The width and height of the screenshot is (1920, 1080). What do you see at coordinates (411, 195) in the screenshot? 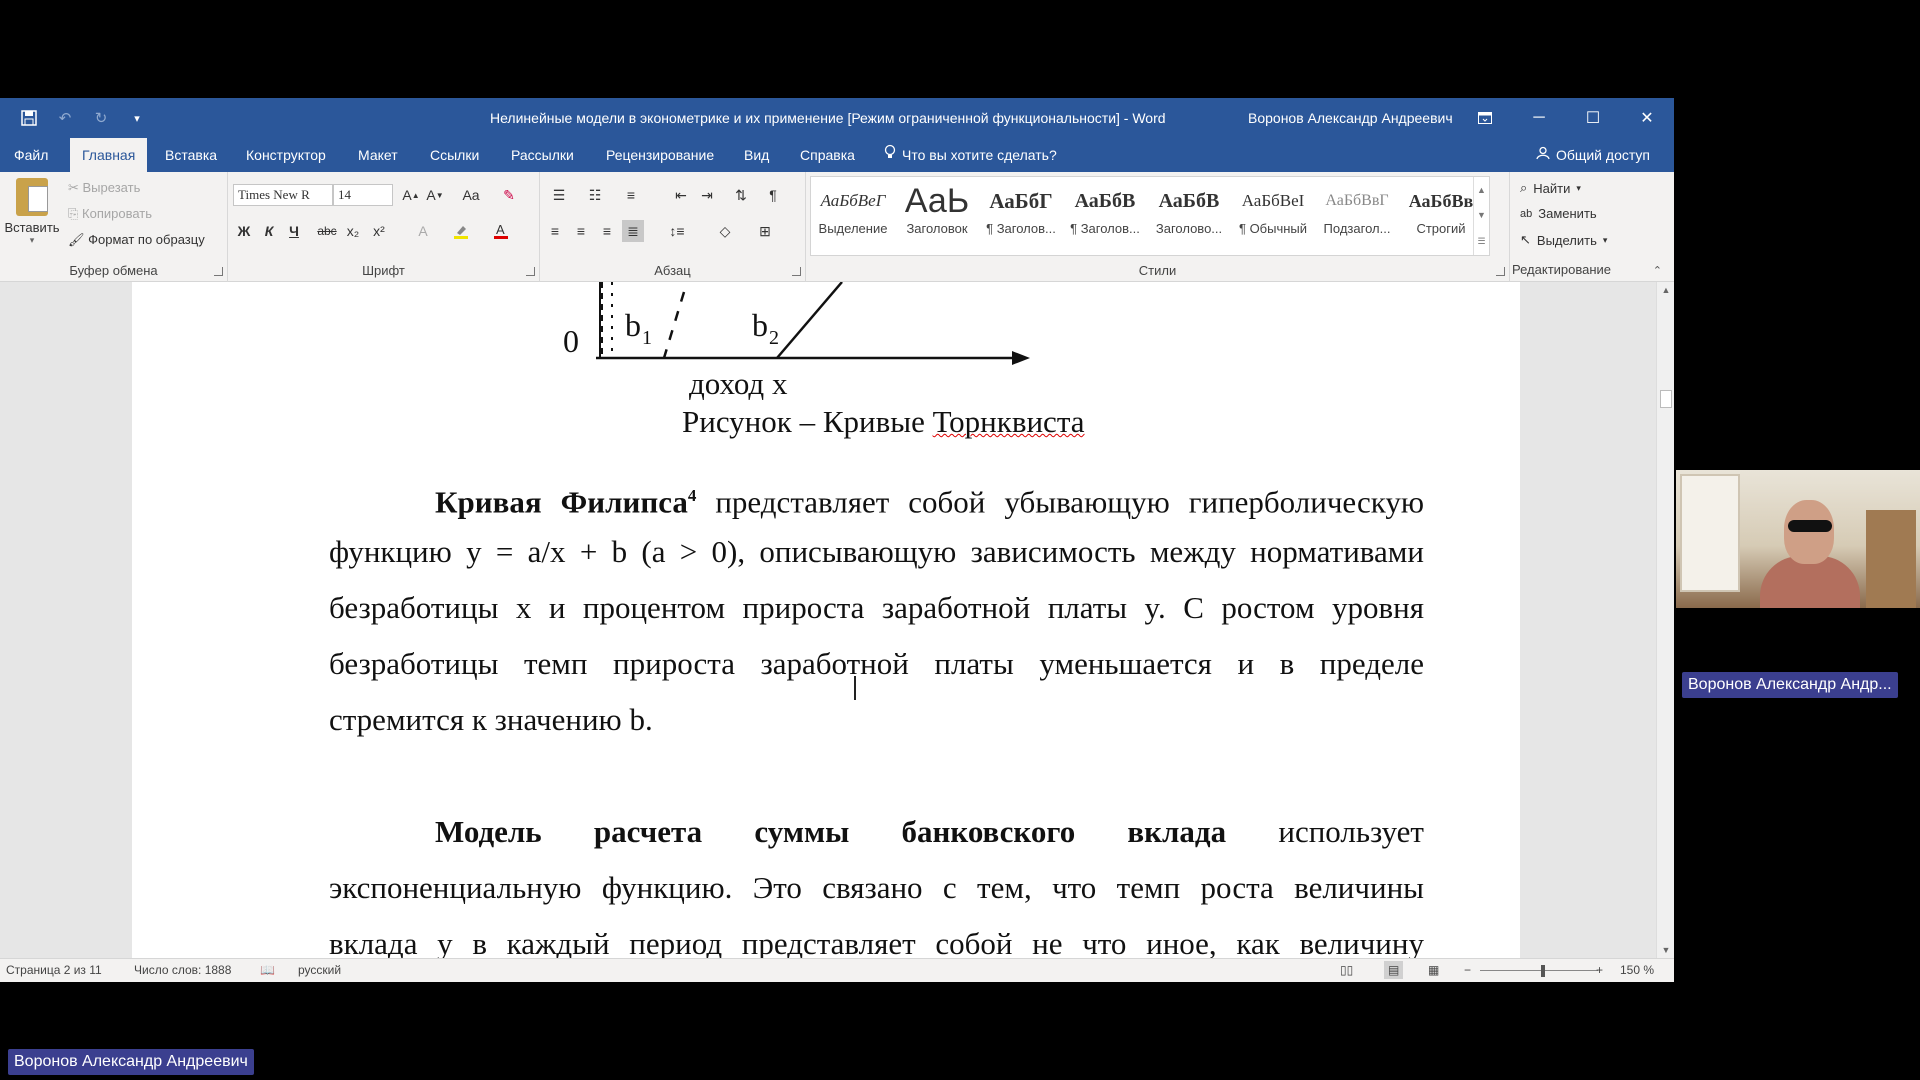
I see `grow-font-icon: A ▲` at bounding box center [411, 195].